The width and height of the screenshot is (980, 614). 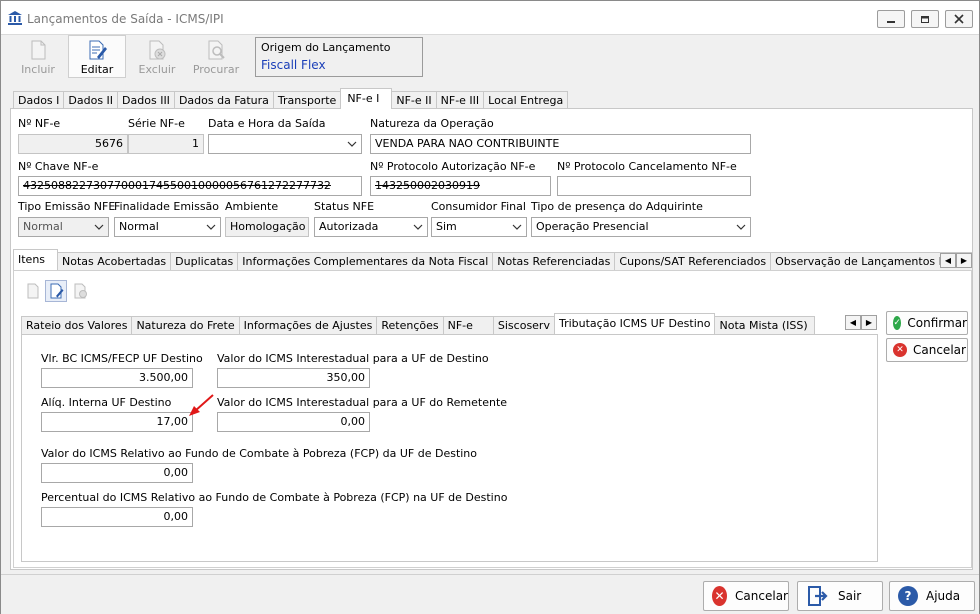 What do you see at coordinates (308, 325) in the screenshot?
I see `tab-info-ajustes: Informações de Ajustes` at bounding box center [308, 325].